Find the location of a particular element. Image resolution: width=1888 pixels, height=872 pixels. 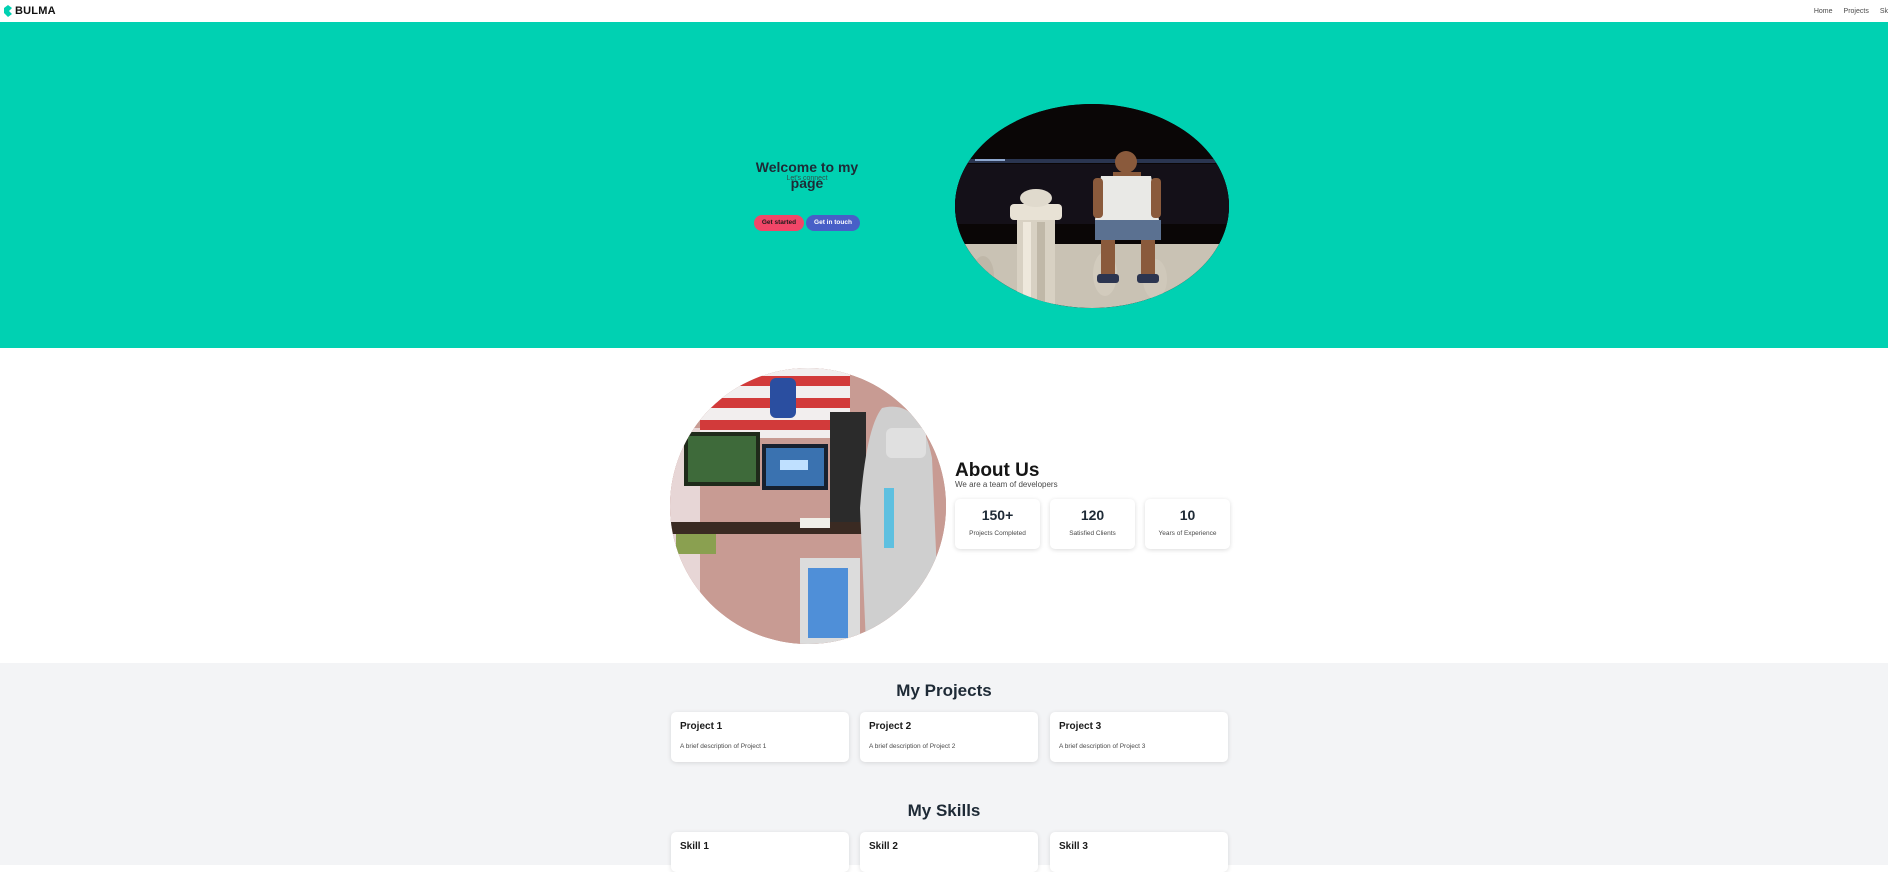

project-title: Project 1 is located at coordinates (701, 726).